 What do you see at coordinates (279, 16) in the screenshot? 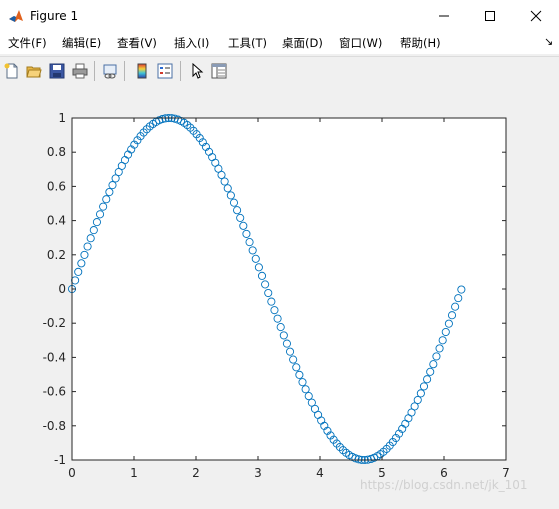
I see `title-bar: Figure 1` at bounding box center [279, 16].